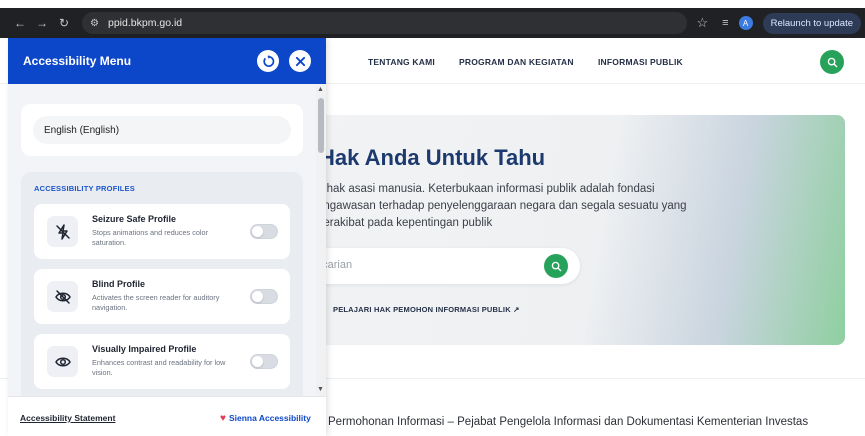 The image size is (865, 436). I want to click on accessibility-title: Accessibility Menu, so click(77, 61).